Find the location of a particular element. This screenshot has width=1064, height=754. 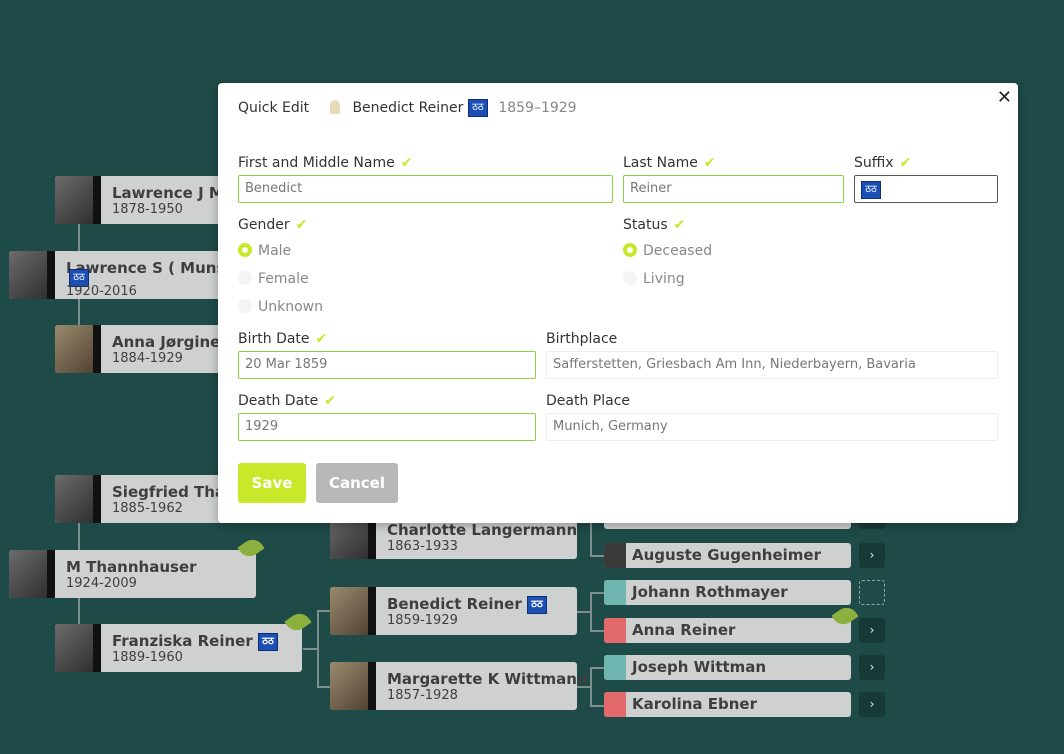

person-name: Charlotte Langermann is located at coordinates (482, 530).